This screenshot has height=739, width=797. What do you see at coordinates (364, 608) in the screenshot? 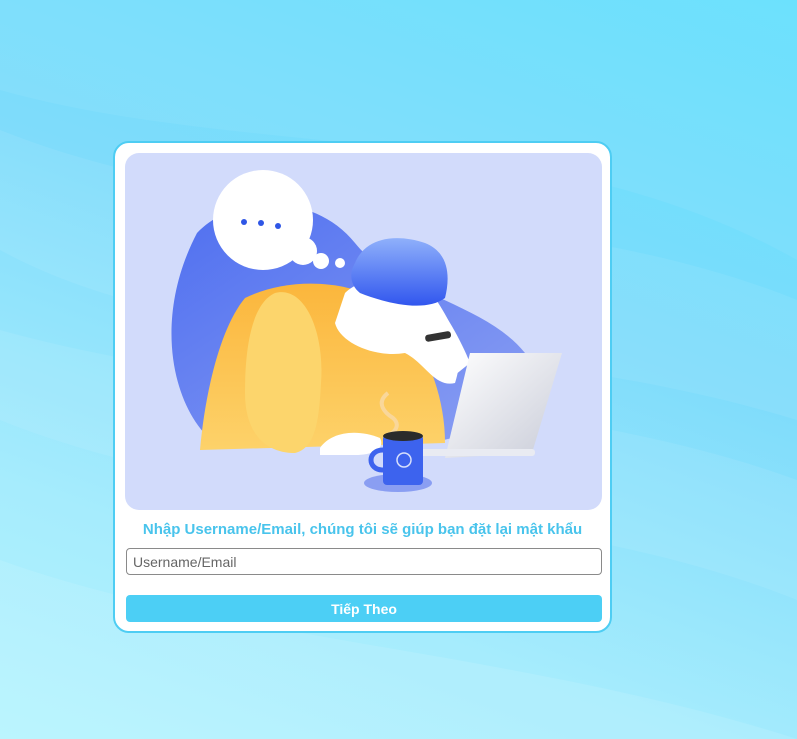
I see `next-button: Tiếp Theo` at bounding box center [364, 608].